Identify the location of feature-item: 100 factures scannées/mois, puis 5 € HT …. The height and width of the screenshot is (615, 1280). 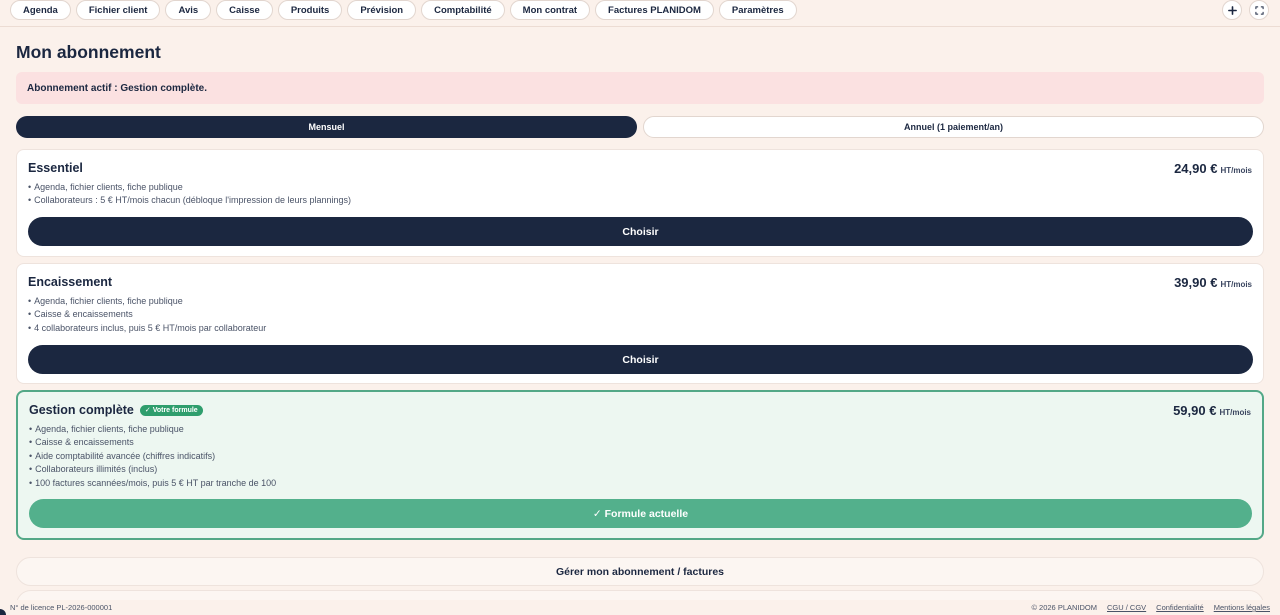
(152, 483).